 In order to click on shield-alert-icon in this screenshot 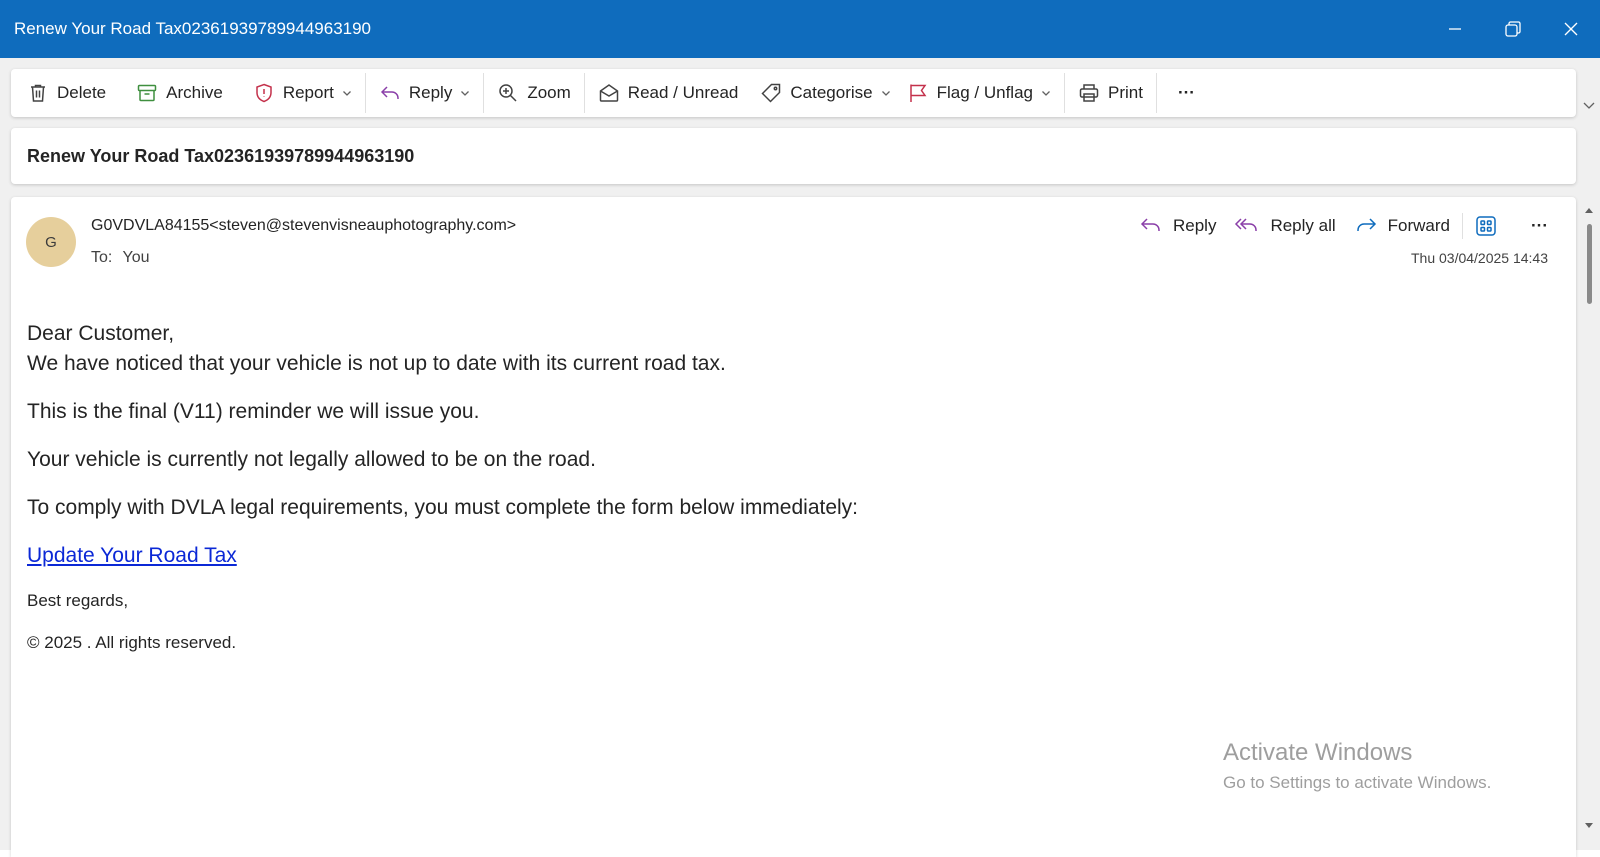, I will do `click(264, 93)`.